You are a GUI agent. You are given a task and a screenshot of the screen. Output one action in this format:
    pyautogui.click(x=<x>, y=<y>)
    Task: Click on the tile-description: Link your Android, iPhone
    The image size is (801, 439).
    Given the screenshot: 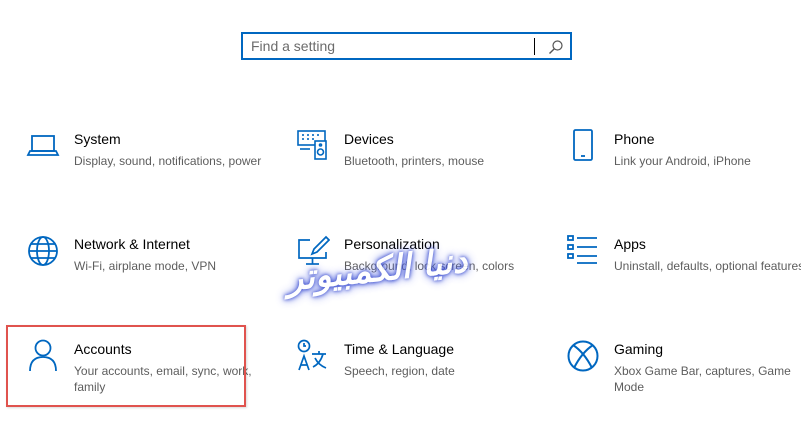 What is the action you would take?
    pyautogui.click(x=682, y=161)
    